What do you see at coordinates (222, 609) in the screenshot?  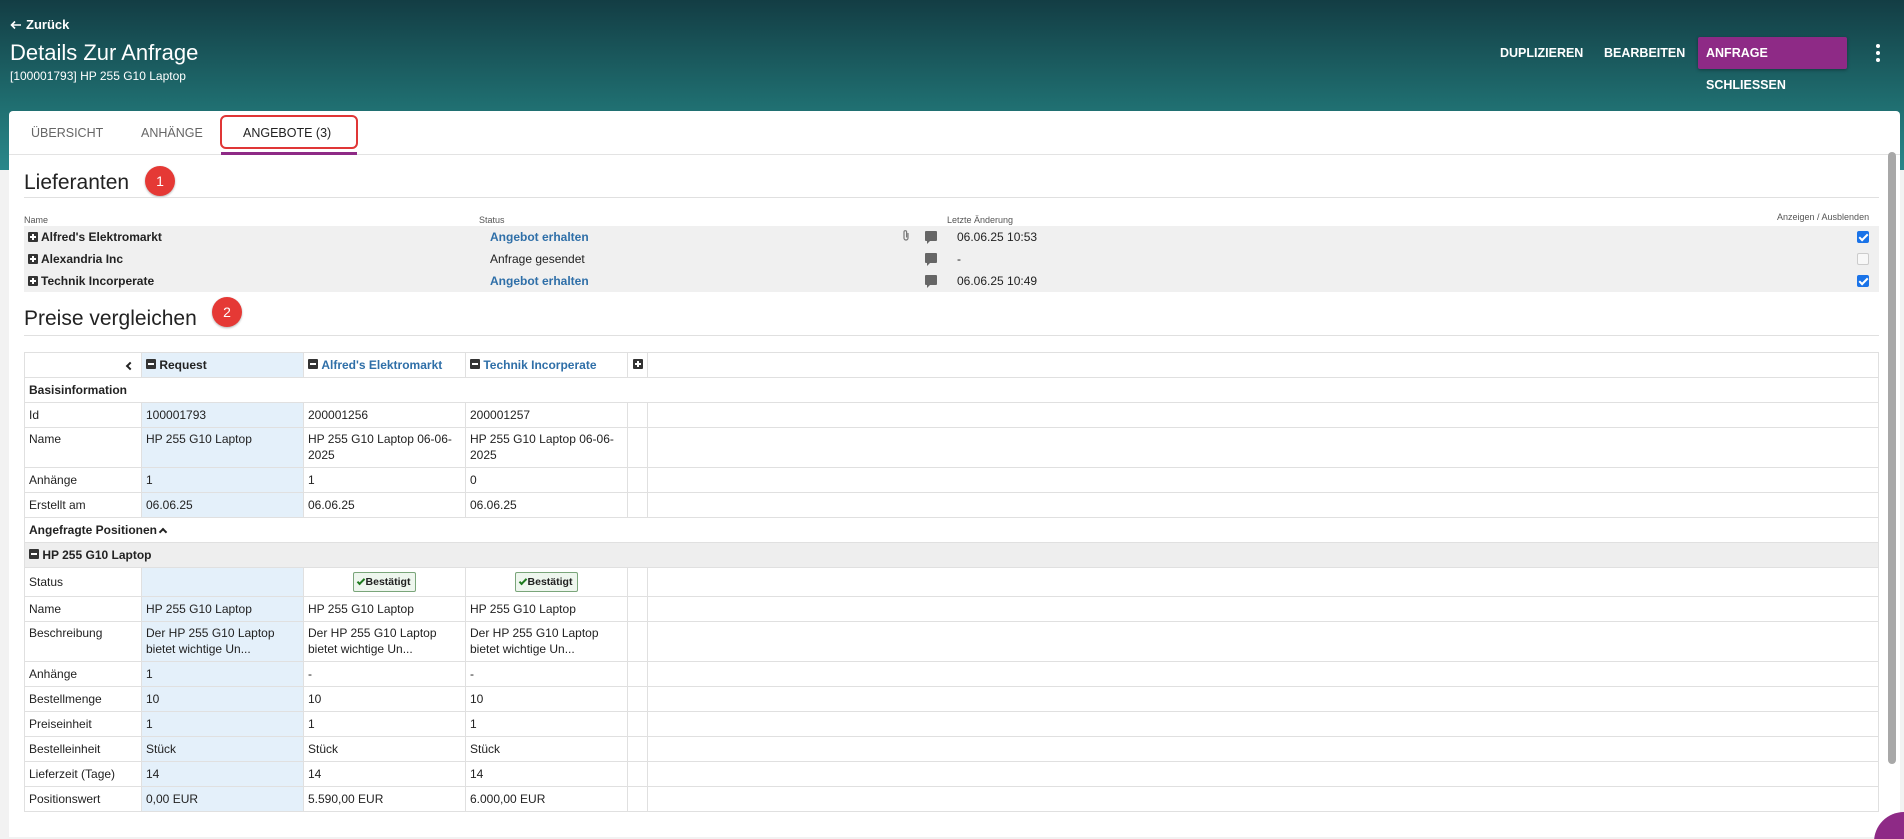 I see `cell-request: HP 255 G10 Laptop` at bounding box center [222, 609].